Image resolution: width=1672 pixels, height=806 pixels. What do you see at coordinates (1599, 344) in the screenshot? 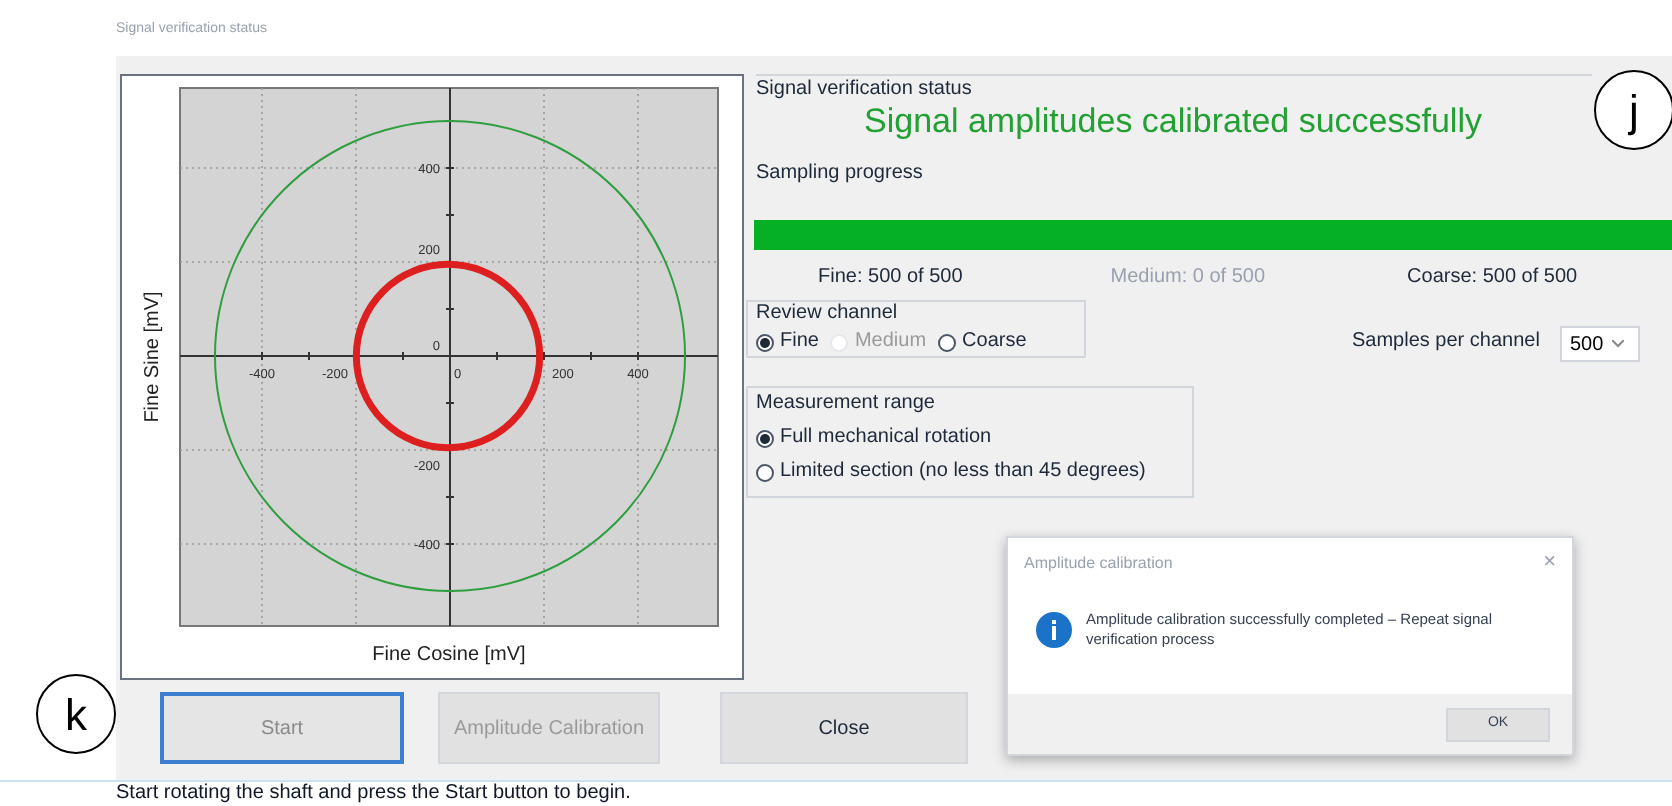
I see `samples-dropdown: 500` at bounding box center [1599, 344].